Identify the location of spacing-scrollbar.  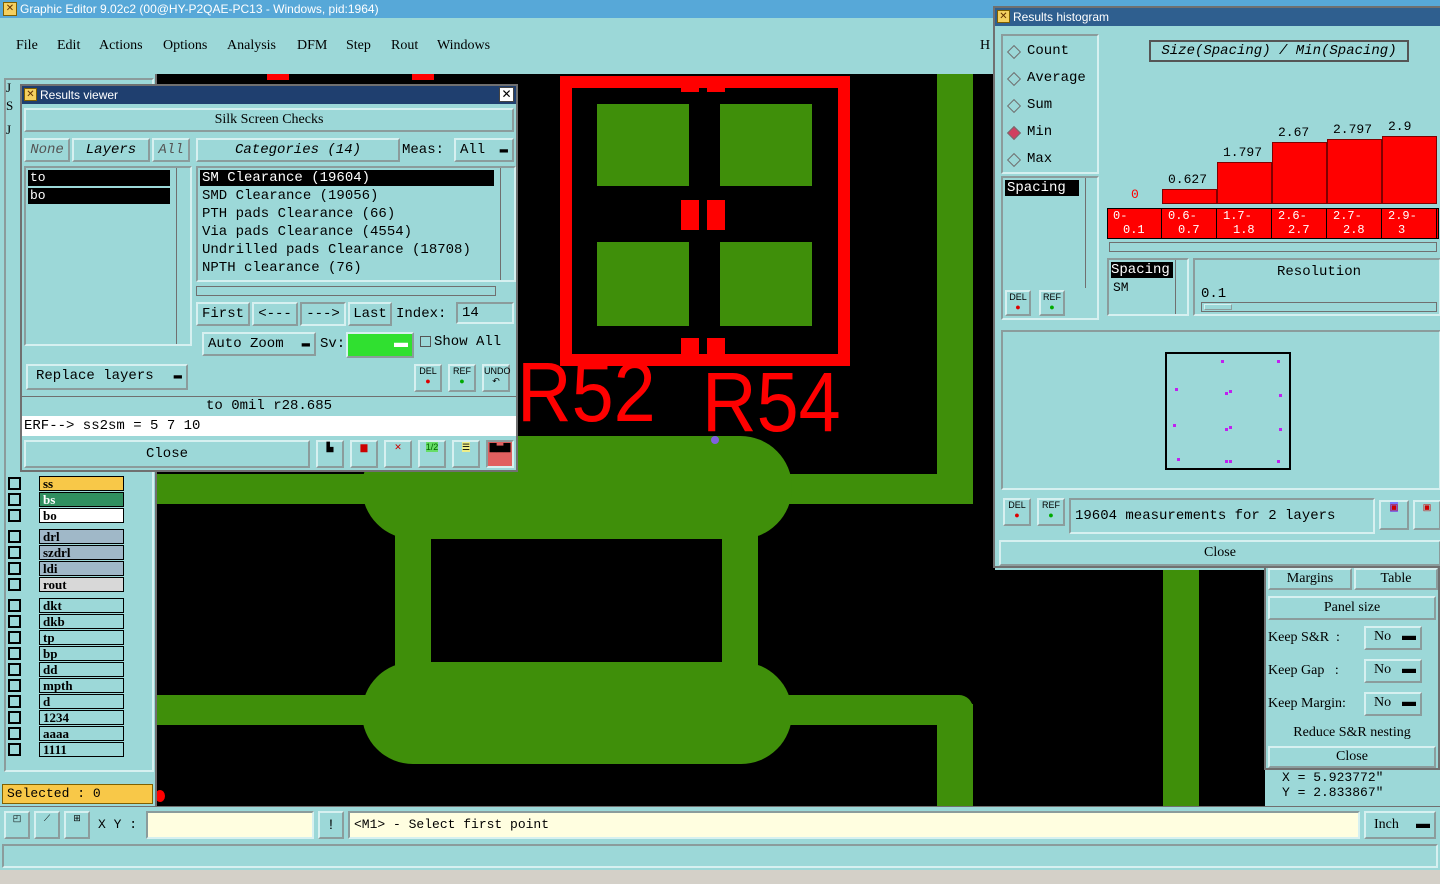
(1091, 233).